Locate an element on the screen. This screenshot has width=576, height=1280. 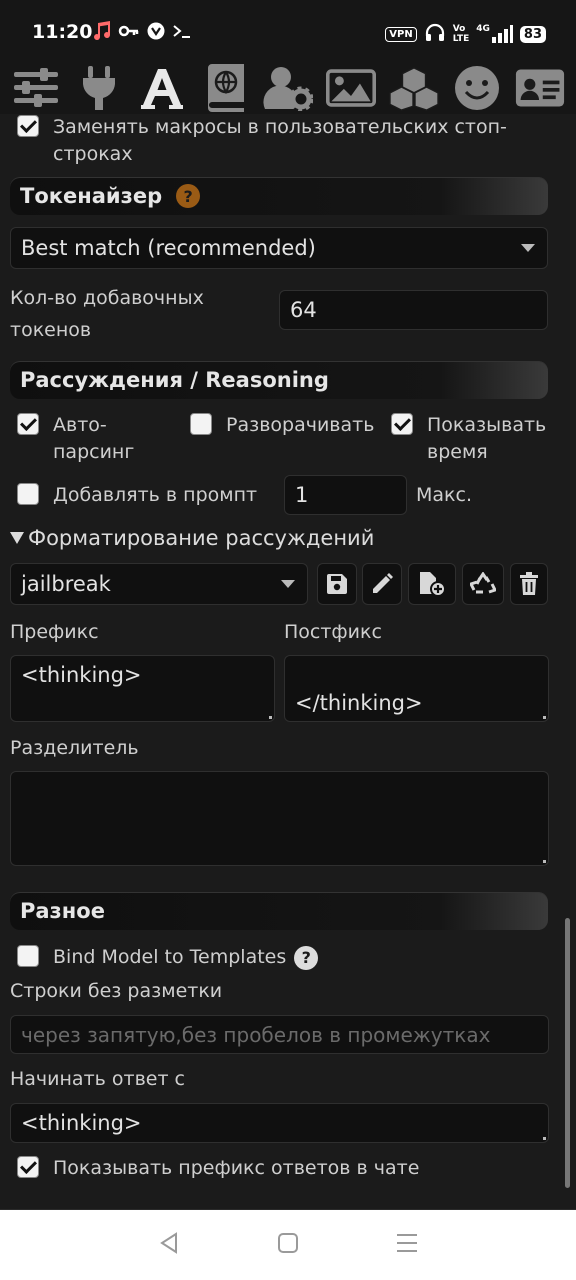
separator-textarea is located at coordinates (279, 818).